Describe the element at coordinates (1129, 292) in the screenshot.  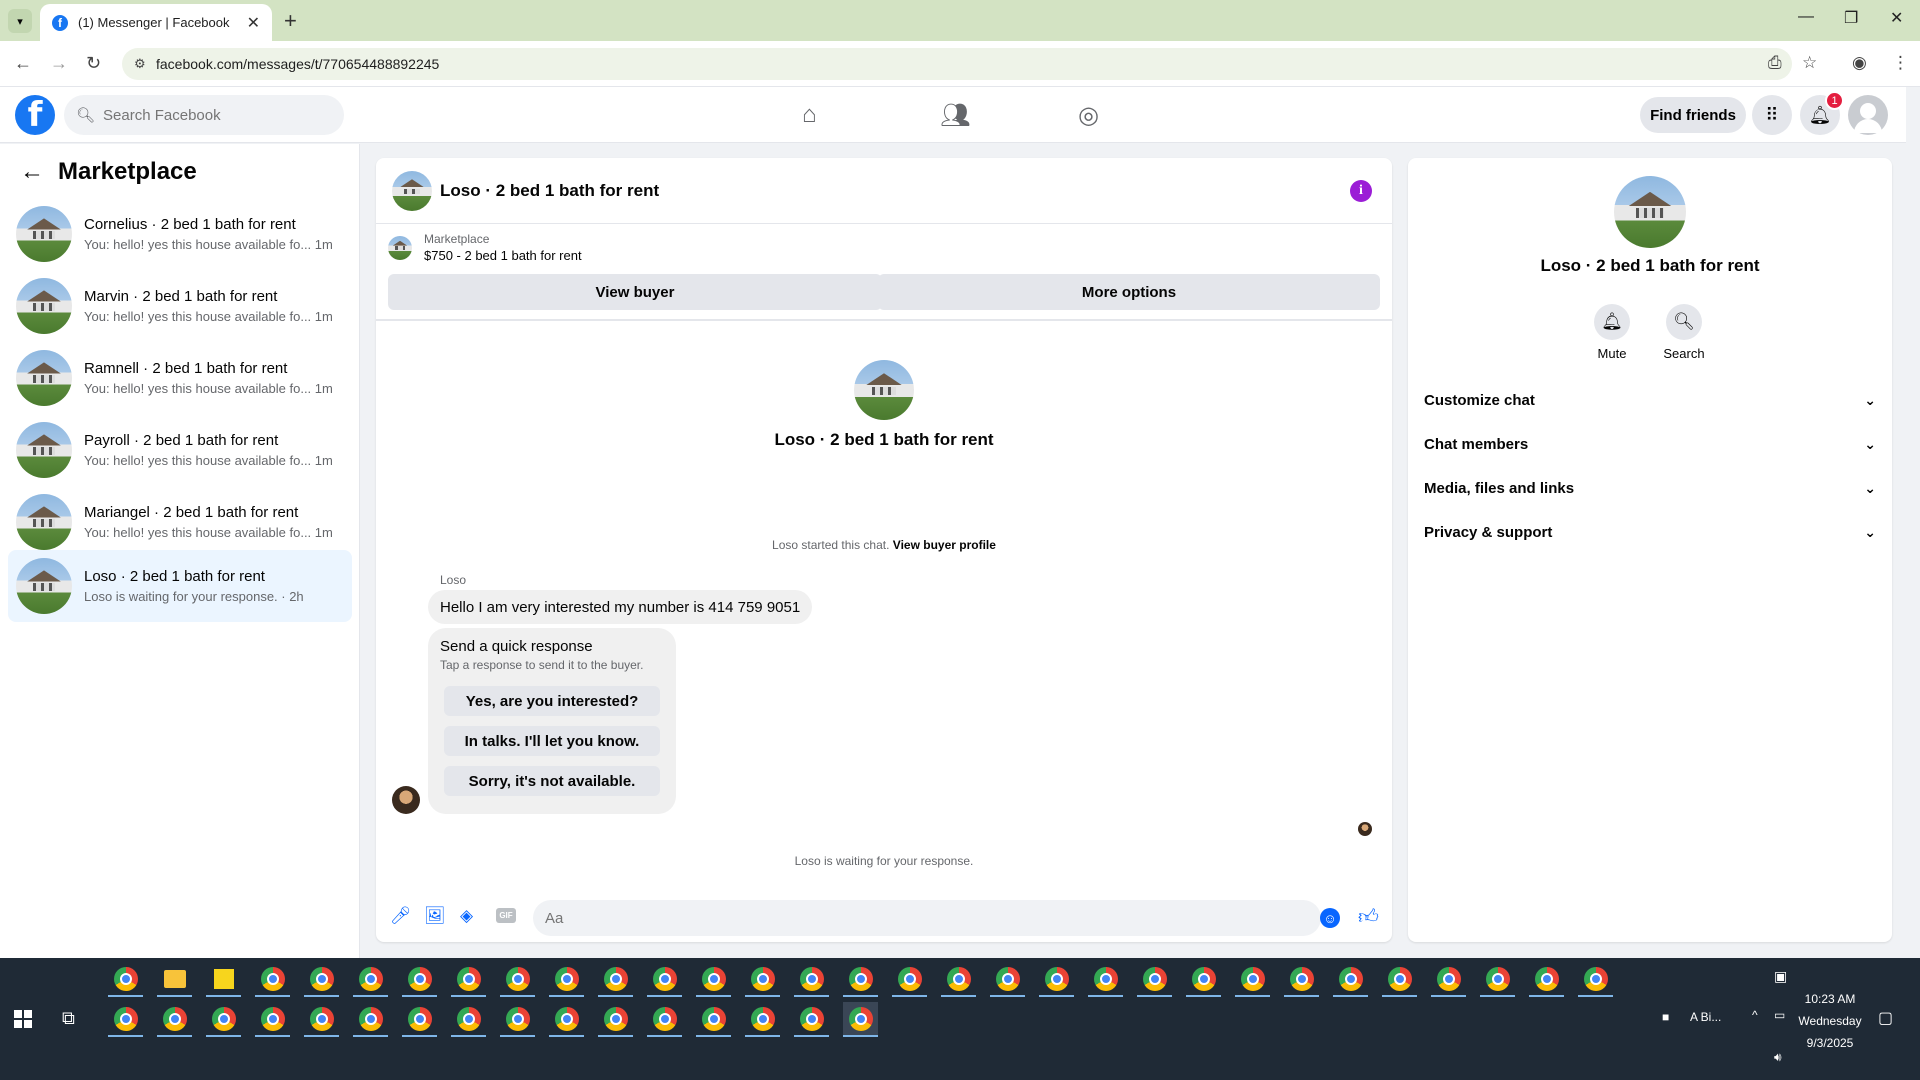
I see `more-options-button: More options` at that location.